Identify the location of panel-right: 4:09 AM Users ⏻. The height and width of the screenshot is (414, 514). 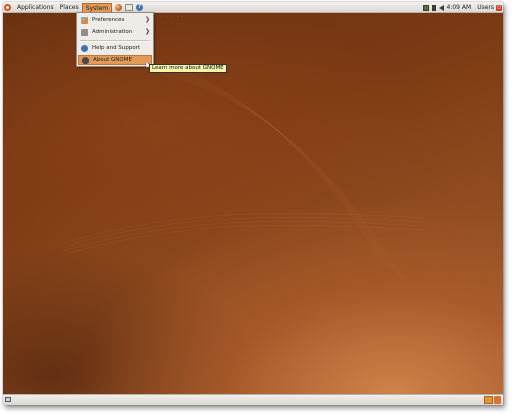
(462, 7).